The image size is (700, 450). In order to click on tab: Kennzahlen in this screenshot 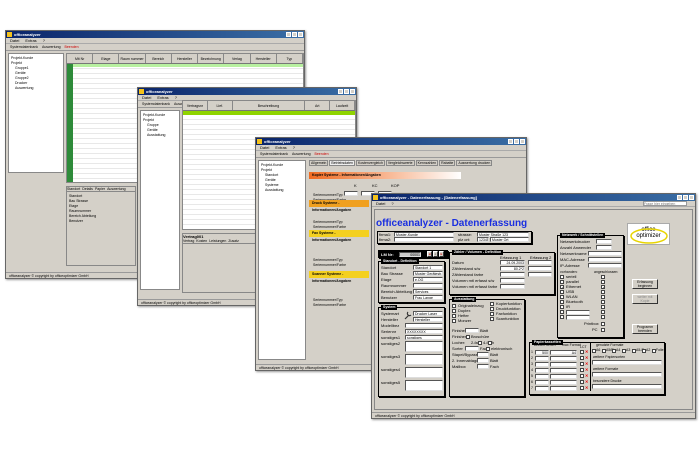, I will do `click(427, 163)`.